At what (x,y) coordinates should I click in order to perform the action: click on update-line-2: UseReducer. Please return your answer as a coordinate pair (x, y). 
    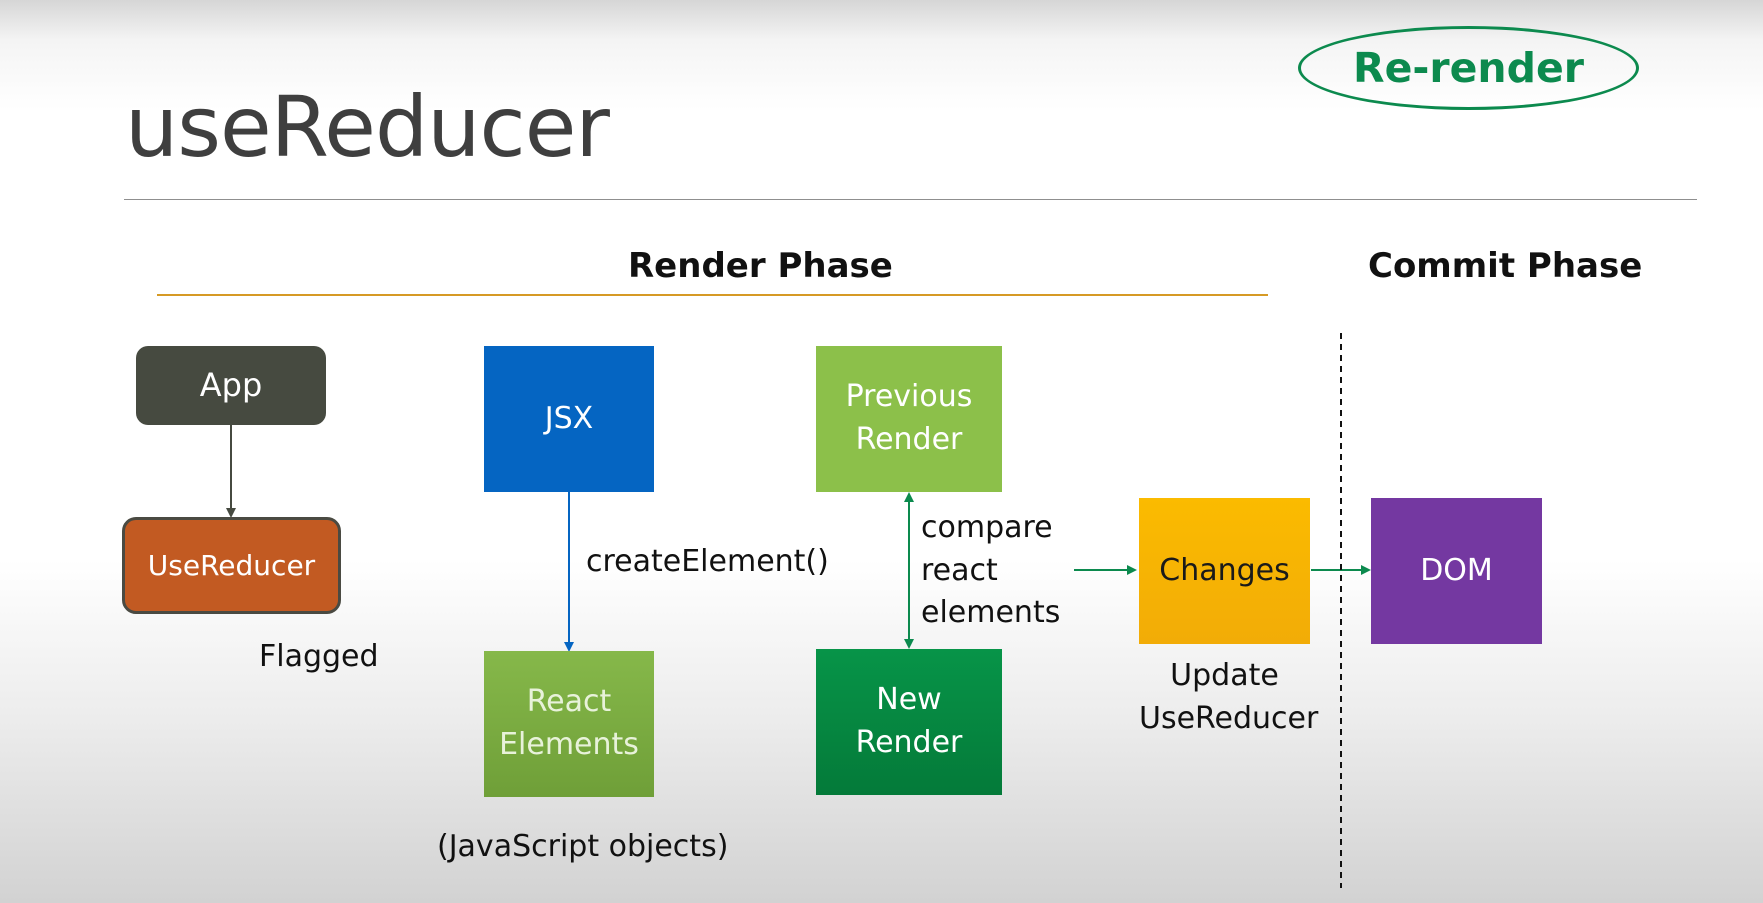
    Looking at the image, I should click on (1229, 718).